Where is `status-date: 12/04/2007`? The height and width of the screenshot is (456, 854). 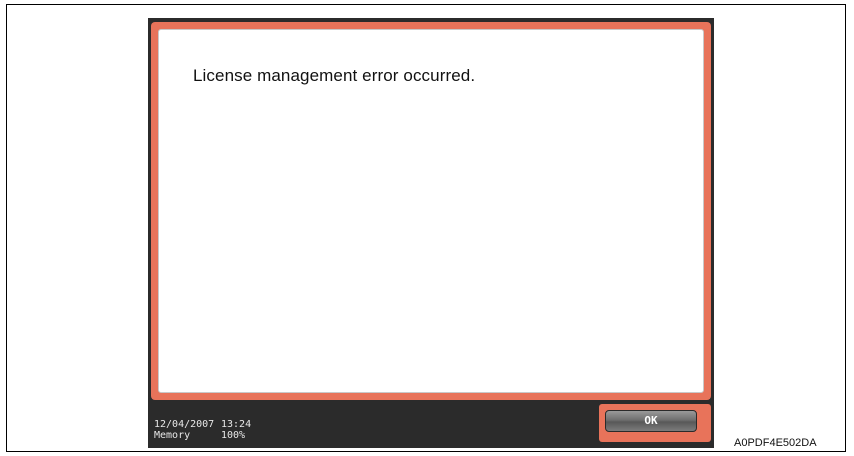 status-date: 12/04/2007 is located at coordinates (184, 424).